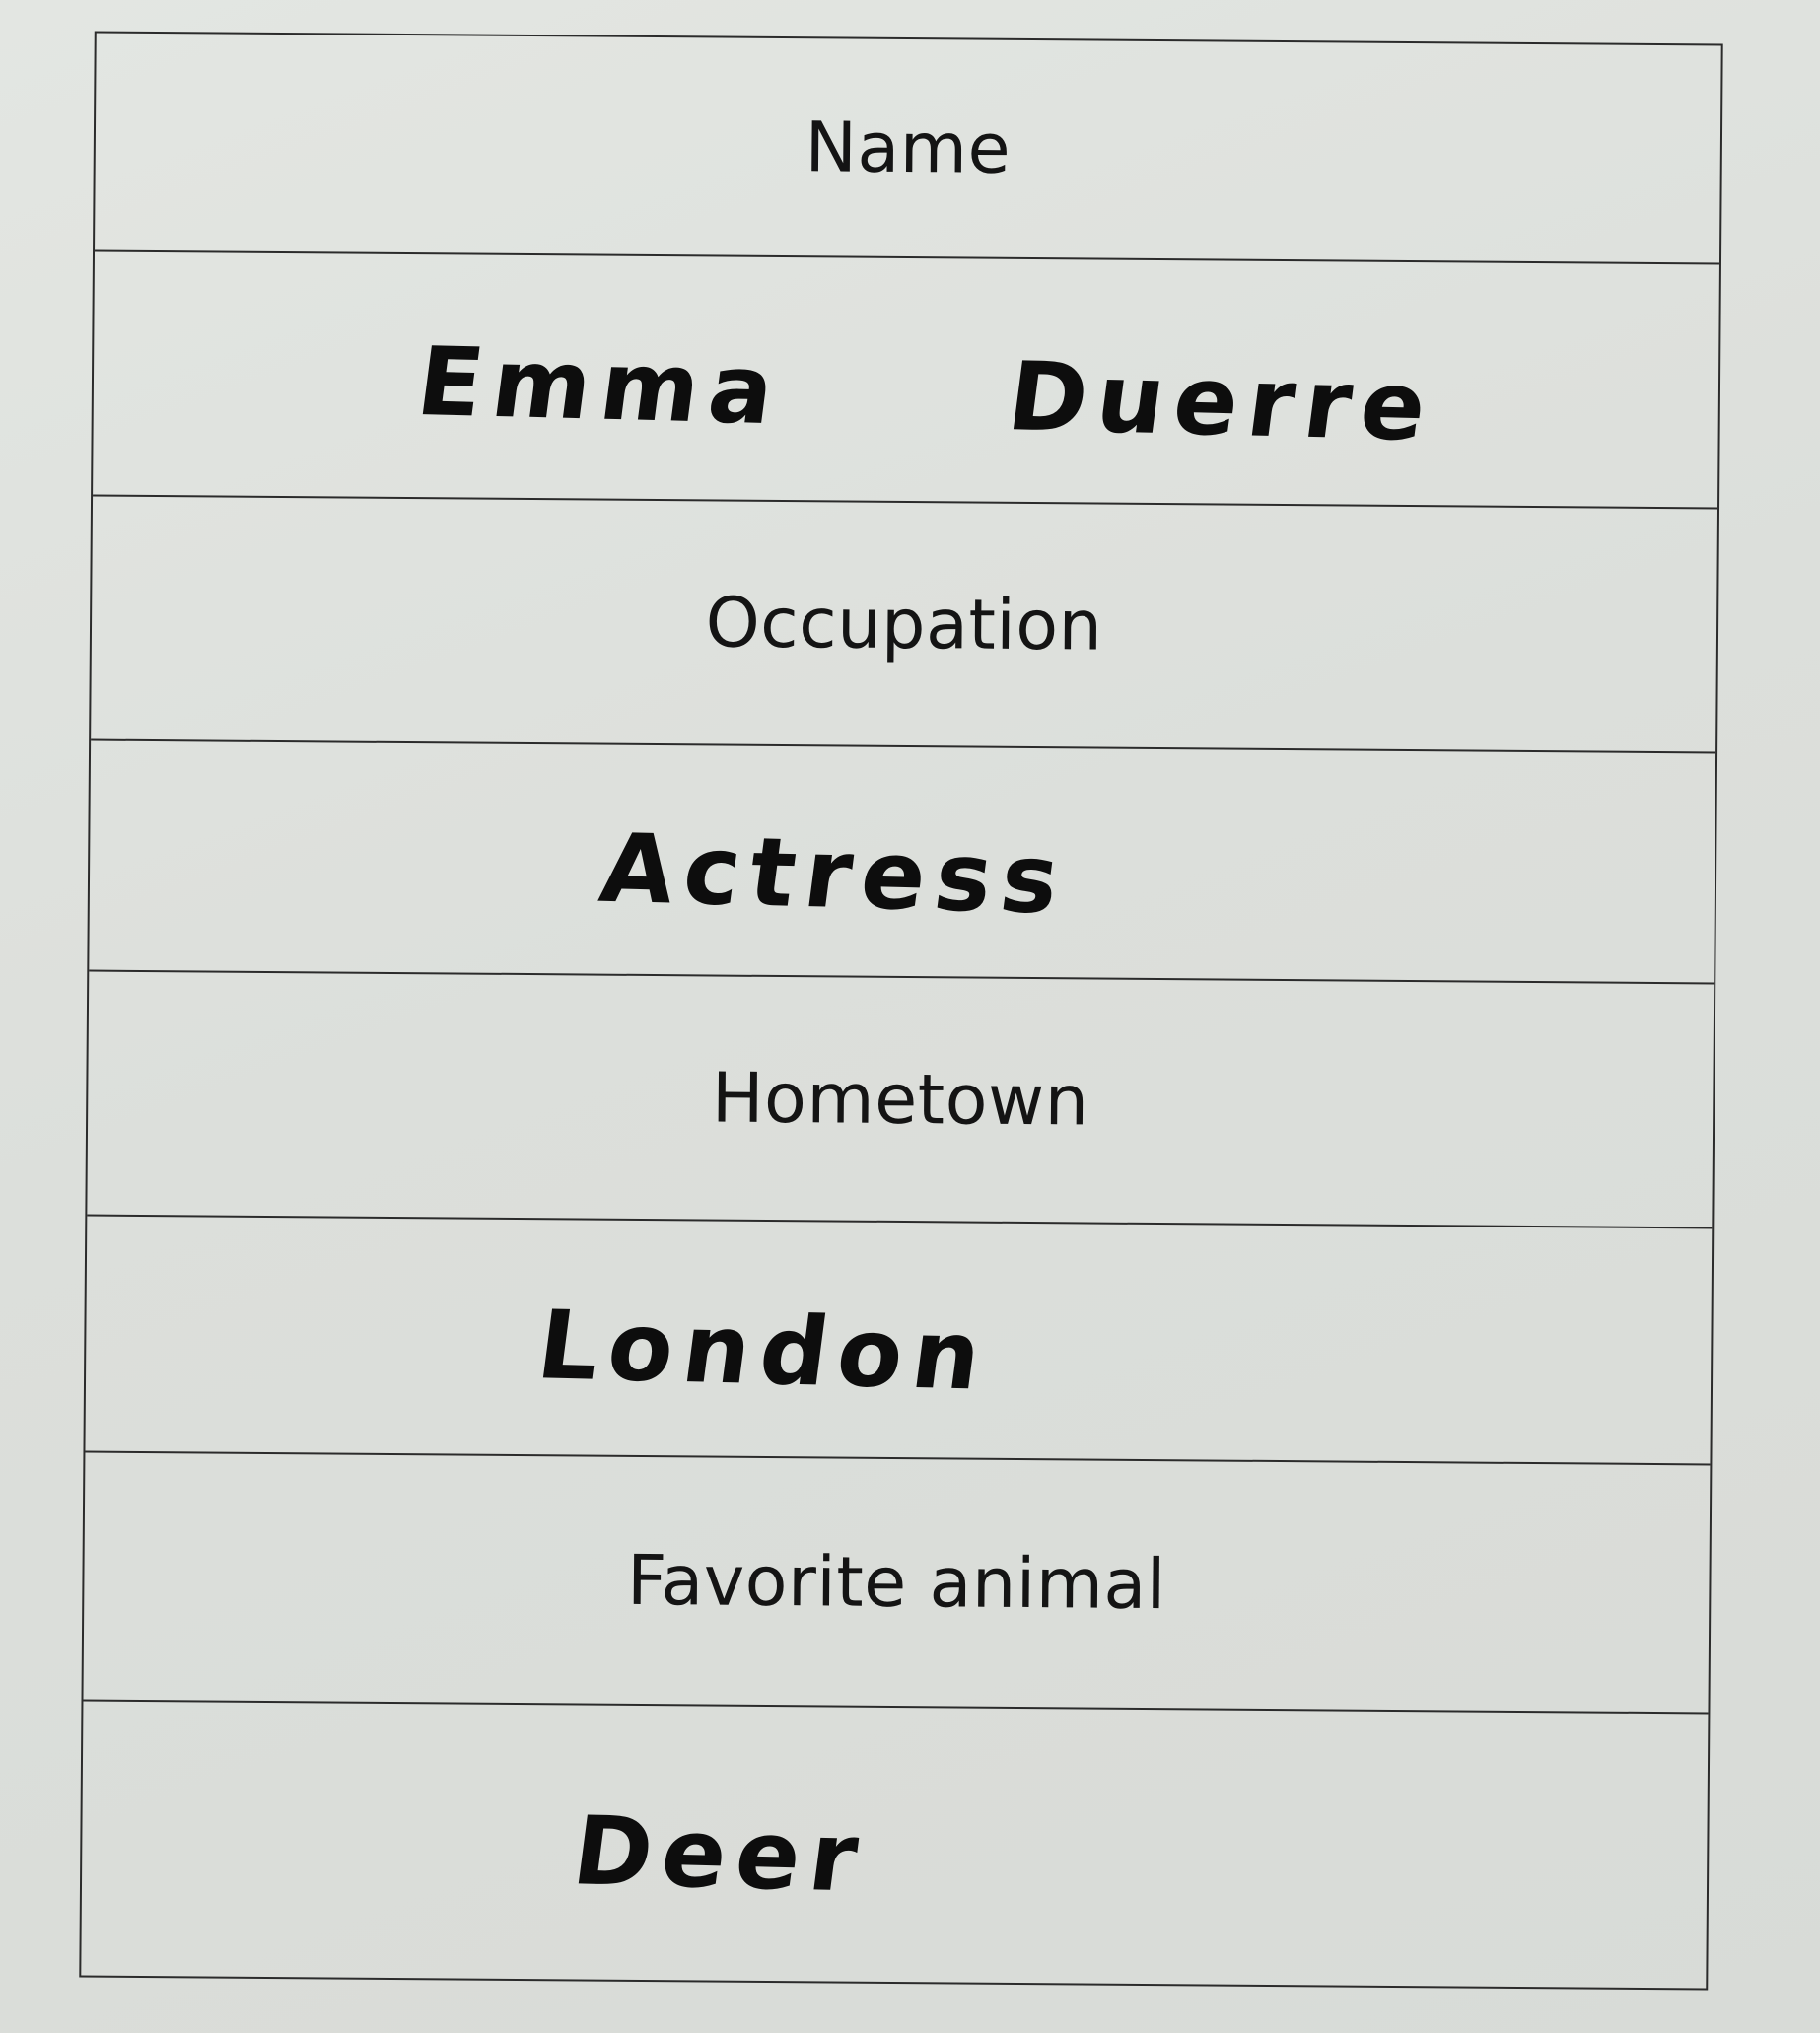 Image resolution: width=1820 pixels, height=2033 pixels. What do you see at coordinates (601, 386) in the screenshot?
I see `first-name-handwritten: Emma` at bounding box center [601, 386].